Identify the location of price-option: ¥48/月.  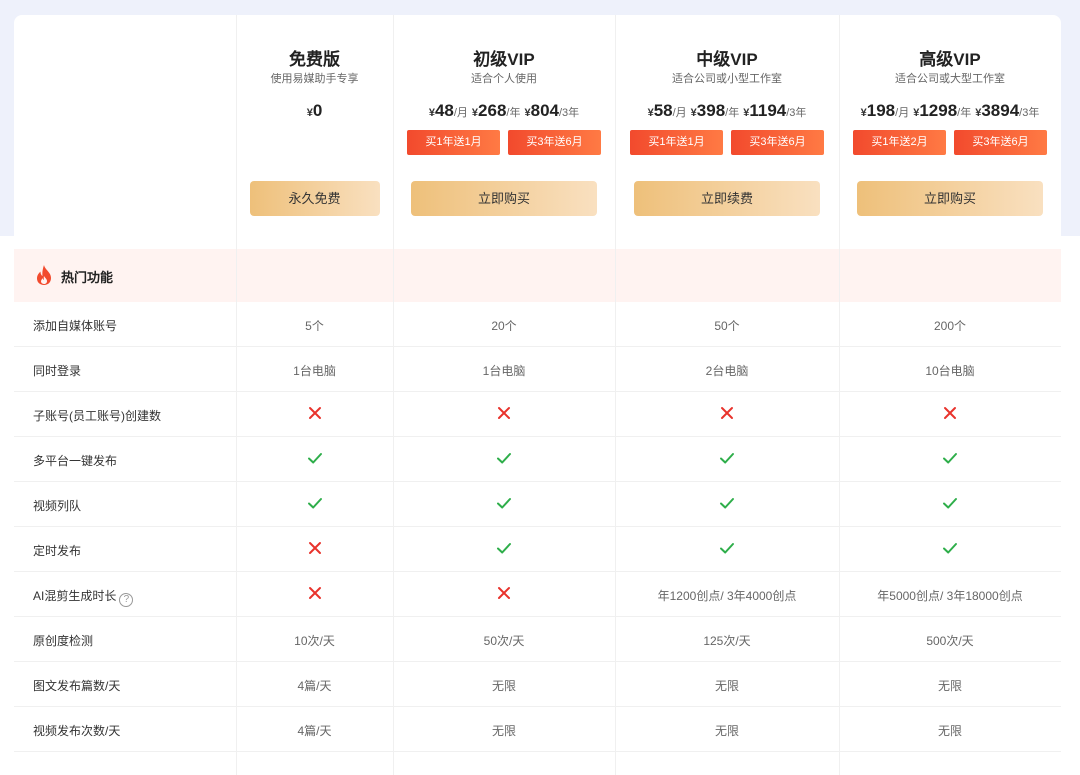
(448, 111).